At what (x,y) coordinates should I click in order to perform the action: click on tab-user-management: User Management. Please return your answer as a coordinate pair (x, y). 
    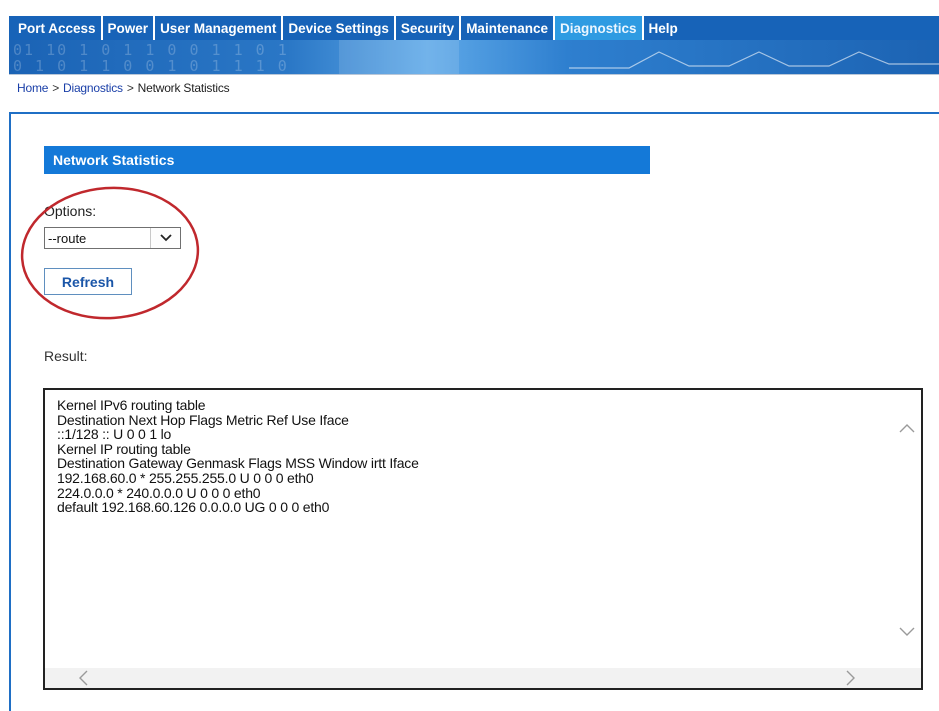
    Looking at the image, I should click on (219, 28).